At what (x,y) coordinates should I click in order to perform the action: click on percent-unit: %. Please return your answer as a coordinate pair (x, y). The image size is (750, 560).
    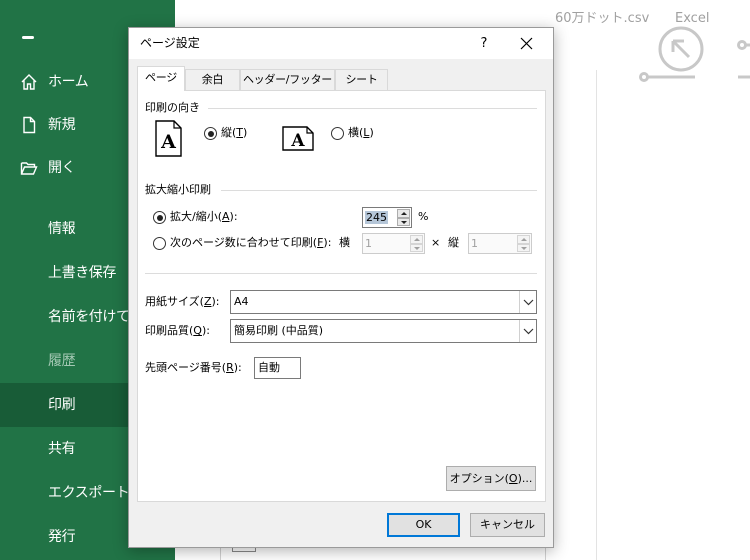
    Looking at the image, I should click on (423, 216).